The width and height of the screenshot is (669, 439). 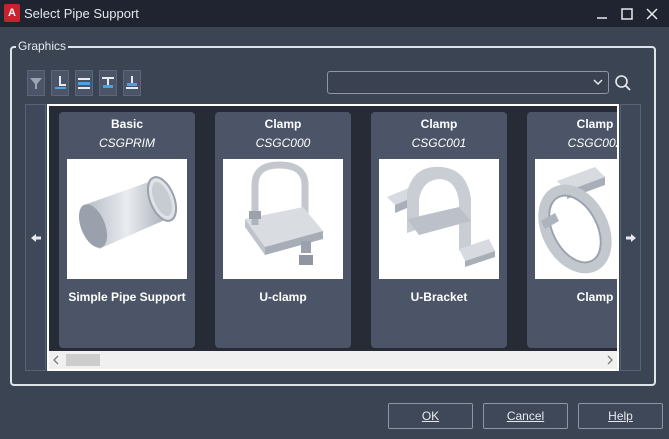 What do you see at coordinates (595, 297) in the screenshot?
I see `card-name: Clamp` at bounding box center [595, 297].